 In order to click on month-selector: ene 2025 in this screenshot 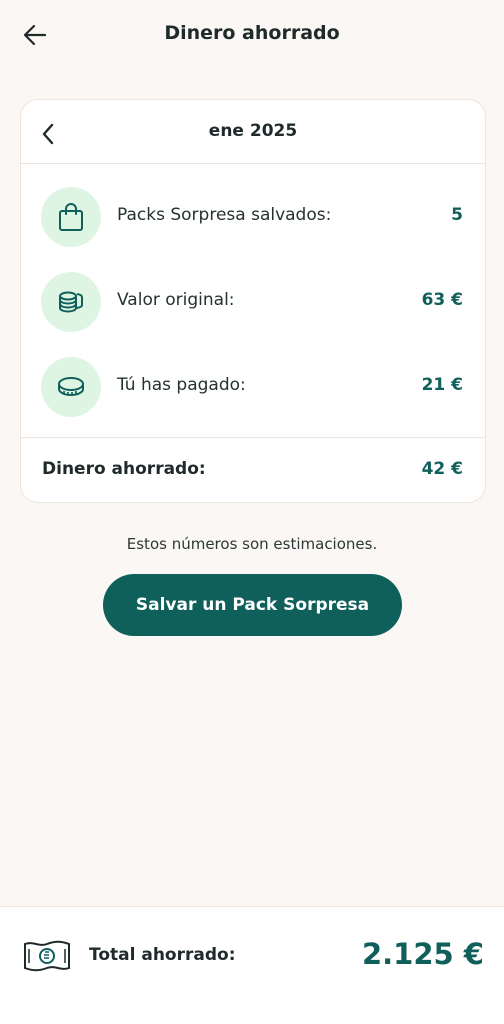, I will do `click(253, 132)`.